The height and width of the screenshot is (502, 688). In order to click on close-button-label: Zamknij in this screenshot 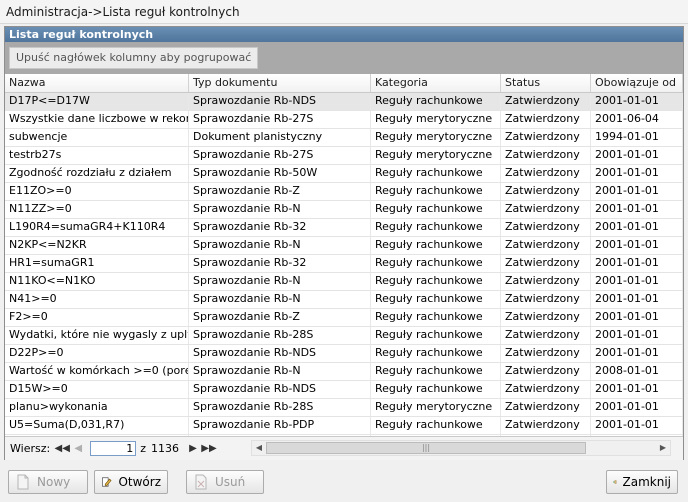, I will do `click(647, 482)`.